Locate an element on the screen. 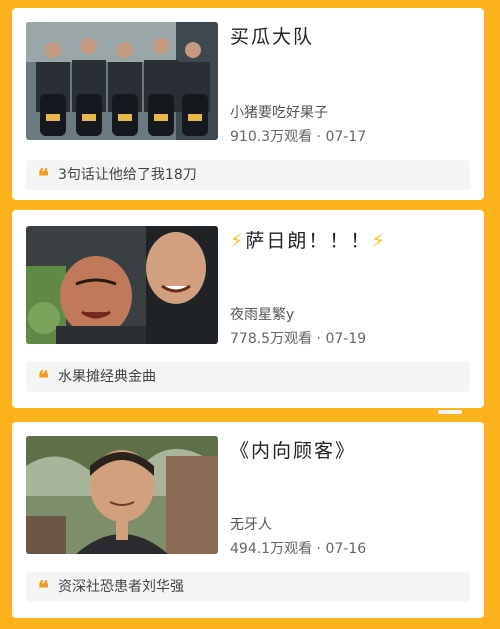 This screenshot has height=629, width=500. video-meta: 910.3万观看 · 07-17 is located at coordinates (298, 136).